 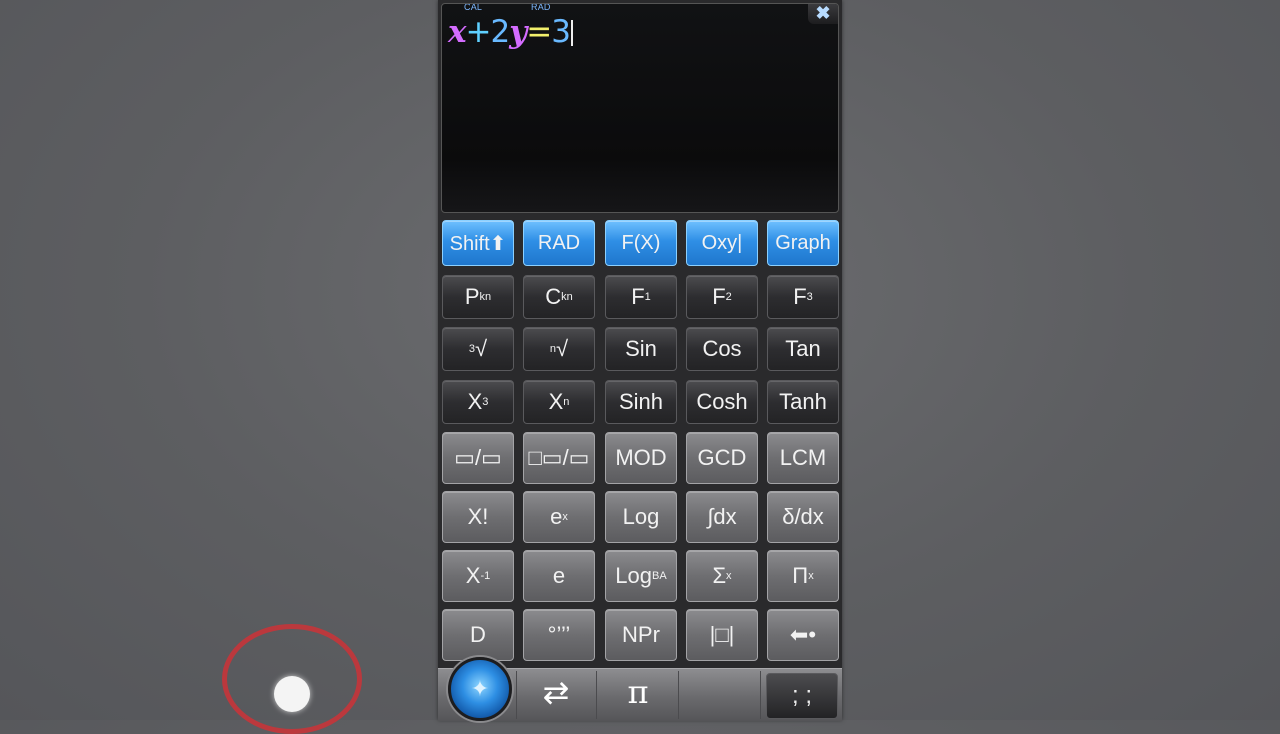 I want to click on rad-key: RAD, so click(x=559, y=243).